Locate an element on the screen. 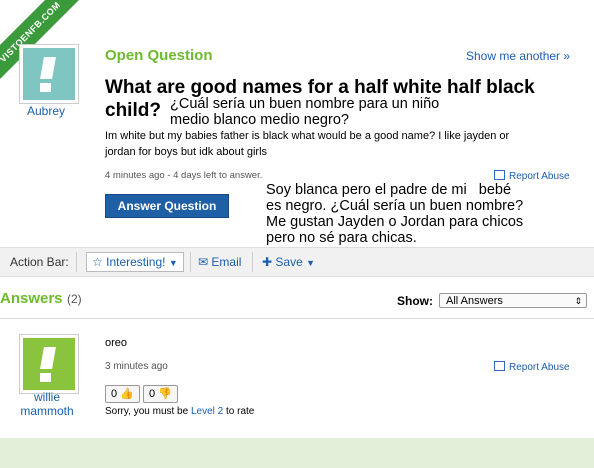 The width and height of the screenshot is (594, 468). thumbs-down-icon: 👎 is located at coordinates (165, 394).